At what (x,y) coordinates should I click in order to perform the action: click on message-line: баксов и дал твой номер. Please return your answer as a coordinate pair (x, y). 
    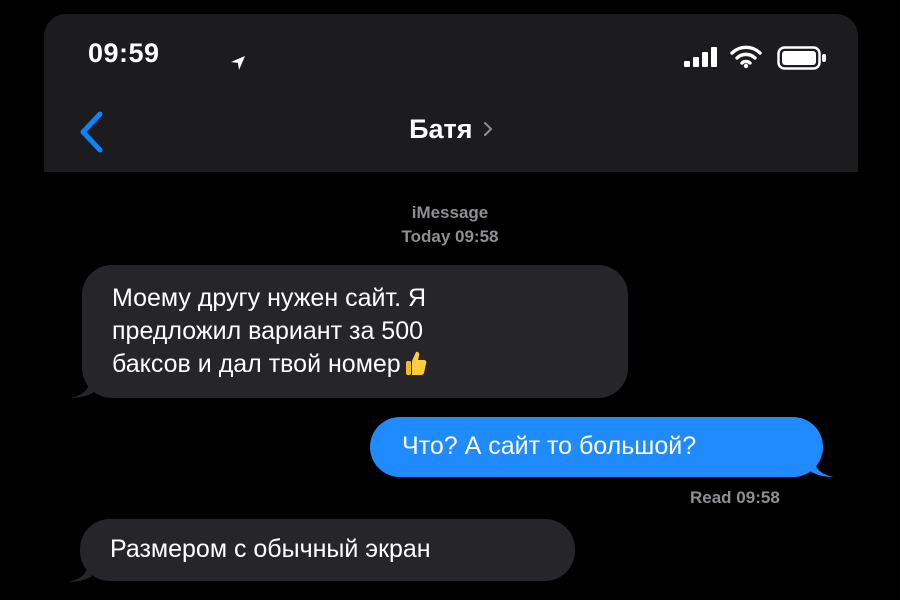
    Looking at the image, I should click on (360, 366).